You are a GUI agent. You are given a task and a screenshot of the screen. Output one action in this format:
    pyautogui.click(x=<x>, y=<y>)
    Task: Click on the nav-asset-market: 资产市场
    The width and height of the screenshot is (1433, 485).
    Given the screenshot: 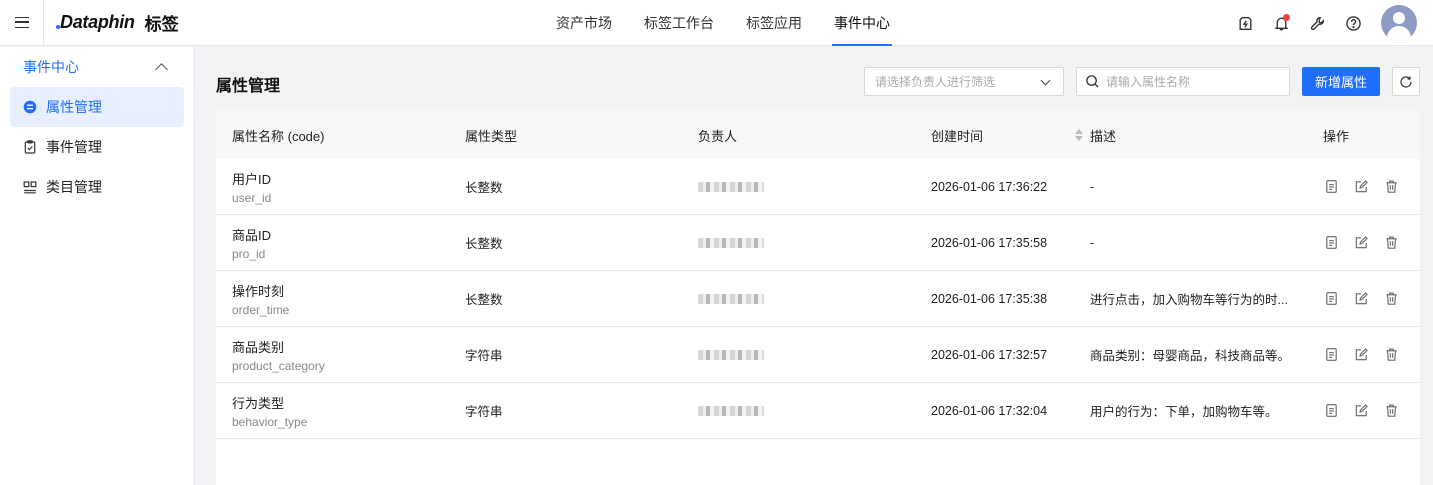 What is the action you would take?
    pyautogui.click(x=584, y=23)
    